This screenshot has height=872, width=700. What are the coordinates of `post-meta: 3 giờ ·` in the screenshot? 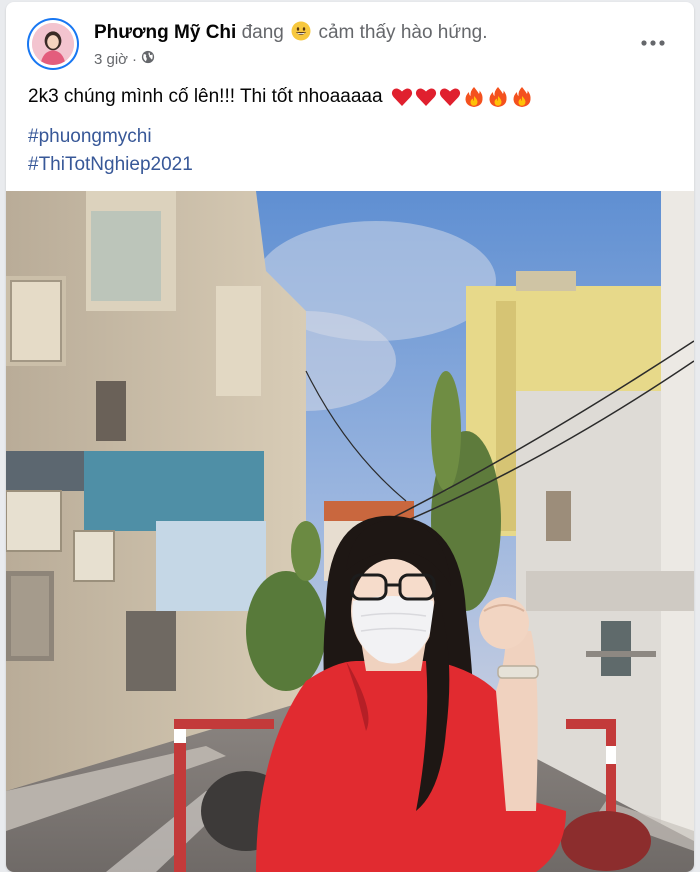 It's located at (124, 59).